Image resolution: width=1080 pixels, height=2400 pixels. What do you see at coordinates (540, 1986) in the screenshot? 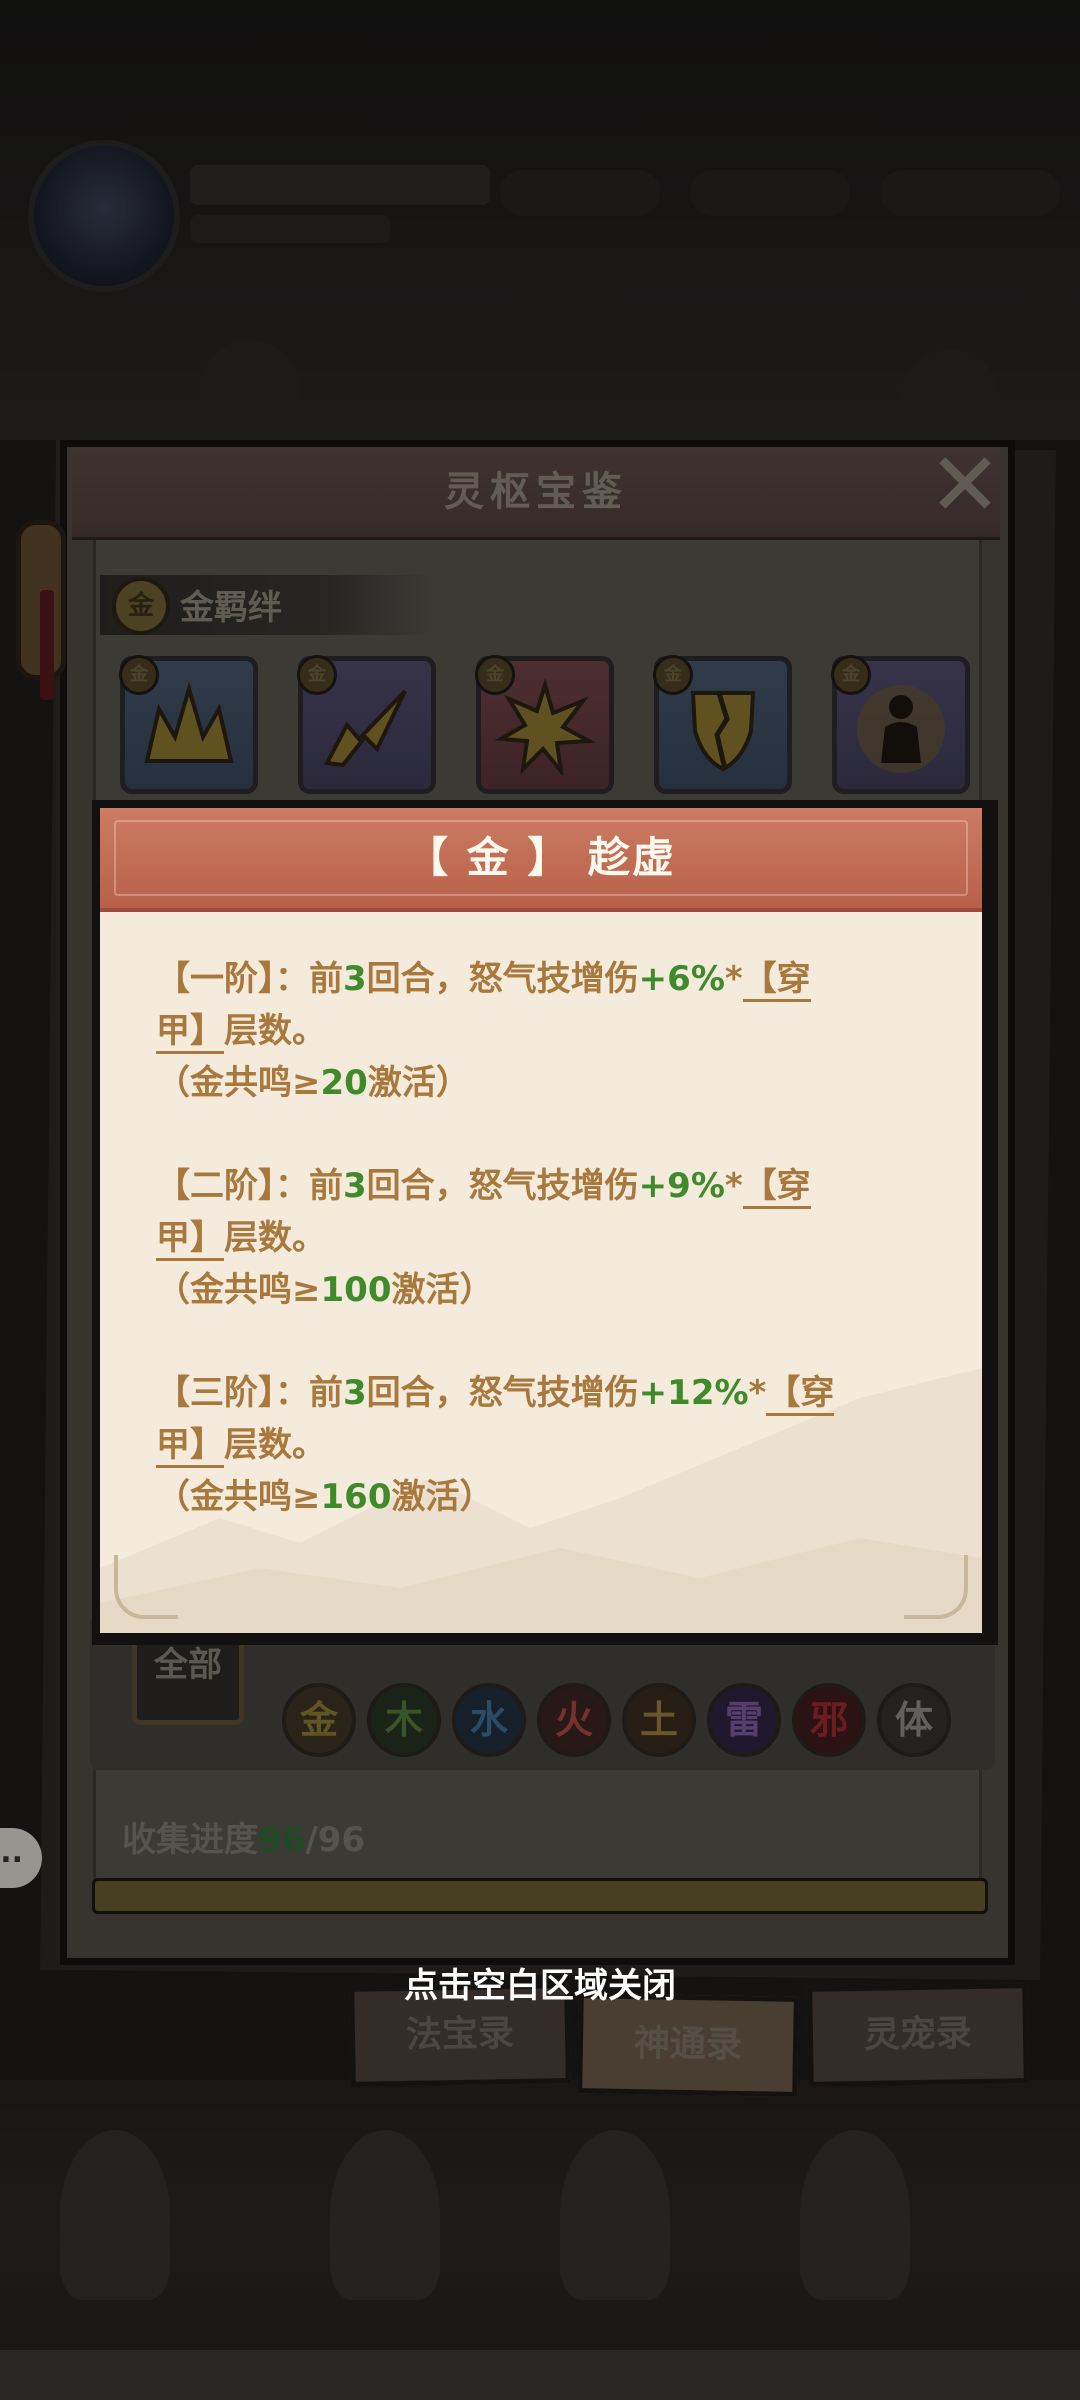
I see `tap-to-close-hint: 点击空白区域关闭` at bounding box center [540, 1986].